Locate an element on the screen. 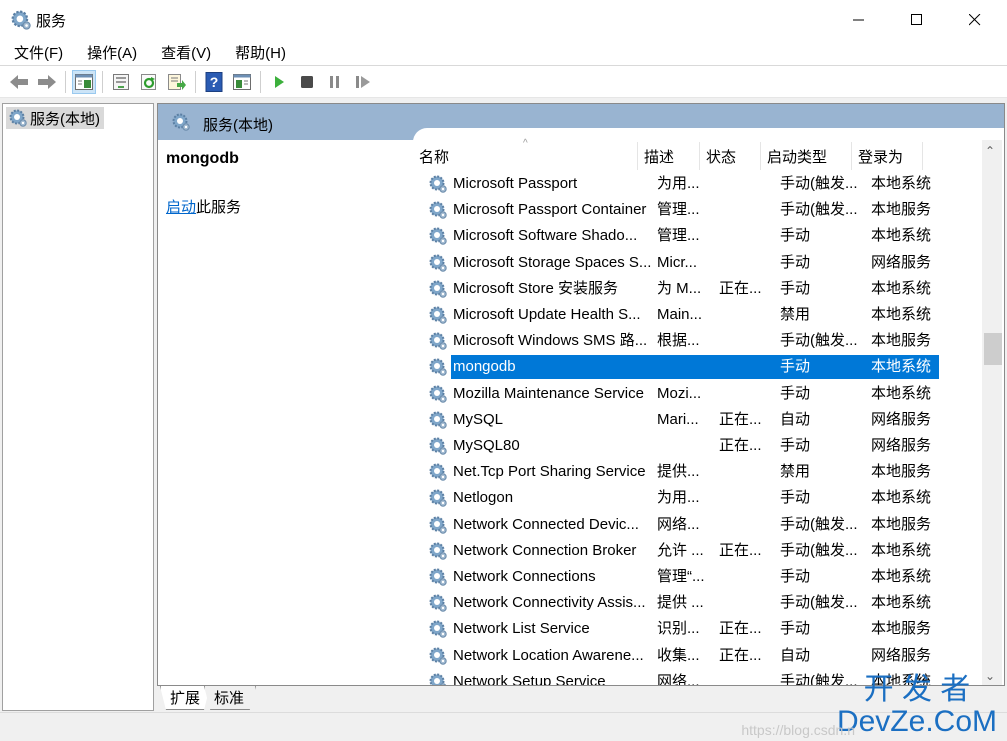 The image size is (1007, 741). service-row: MySQL80 正在... 手动 网络服务 is located at coordinates (683, 446).